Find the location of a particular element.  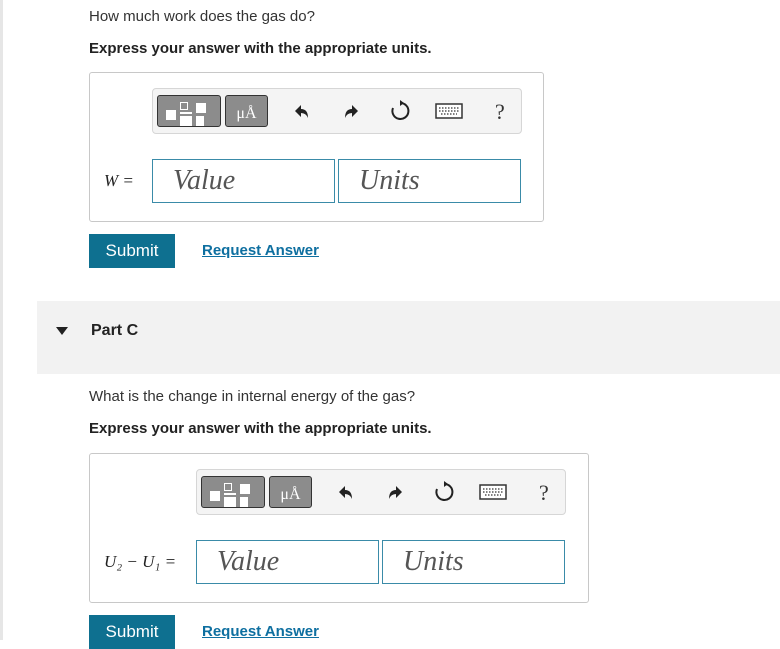

left-rule is located at coordinates (1, 320).